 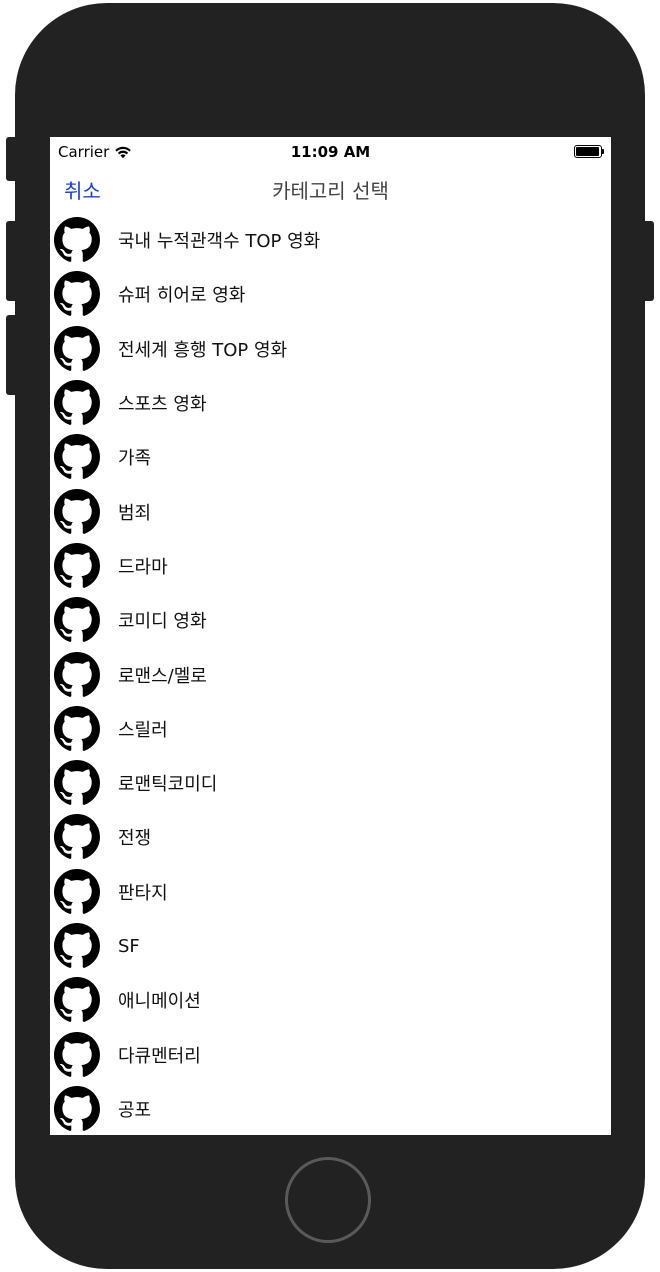 I want to click on category-row-15: 애니메이션, so click(x=330, y=1000).